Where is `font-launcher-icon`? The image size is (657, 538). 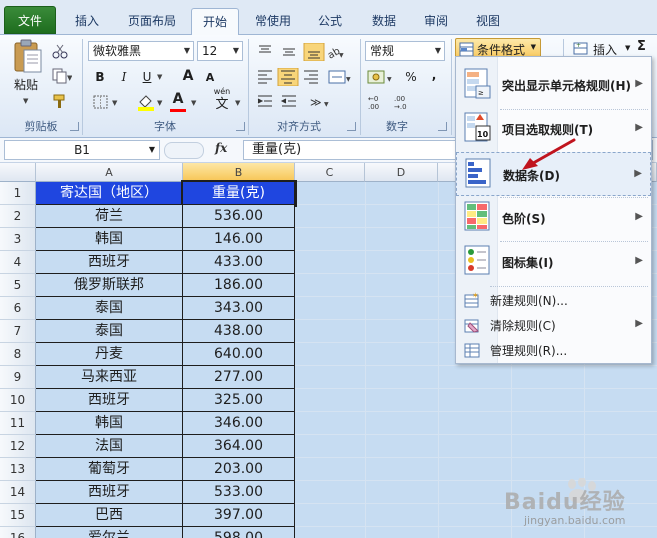
font-launcher-icon is located at coordinates (240, 126).